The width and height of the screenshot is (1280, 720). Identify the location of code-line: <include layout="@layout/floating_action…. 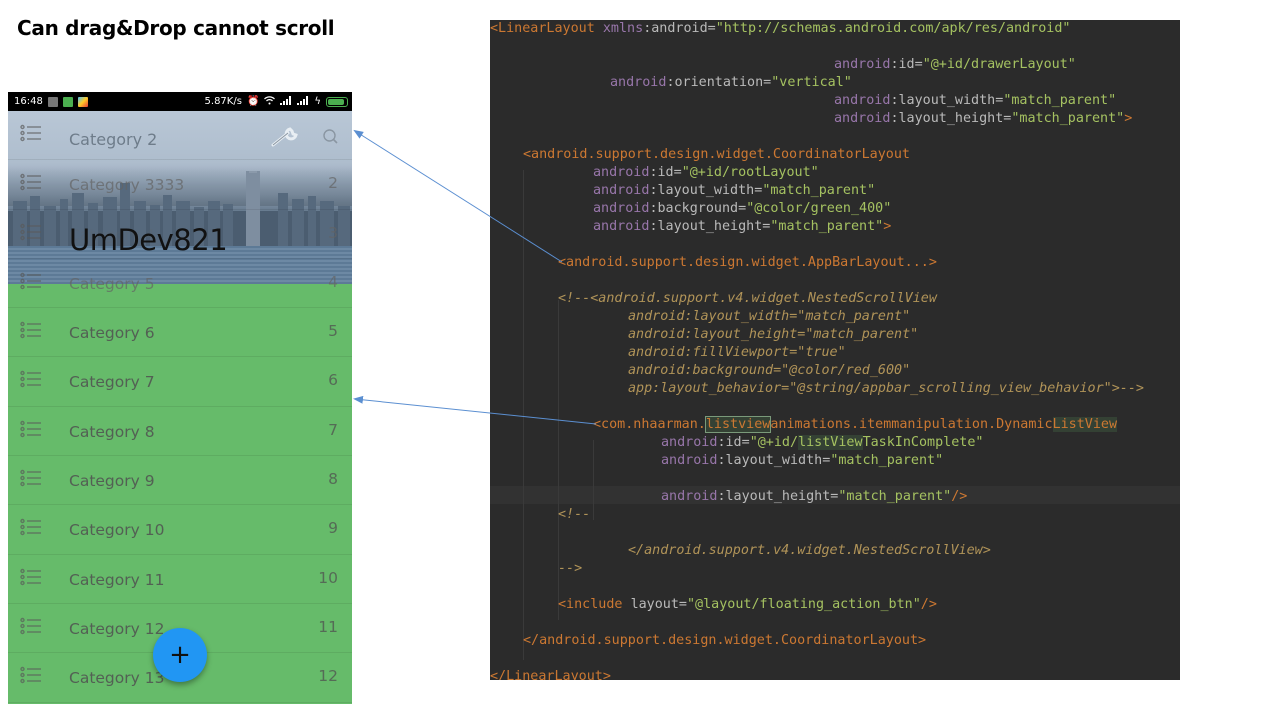
(747, 604).